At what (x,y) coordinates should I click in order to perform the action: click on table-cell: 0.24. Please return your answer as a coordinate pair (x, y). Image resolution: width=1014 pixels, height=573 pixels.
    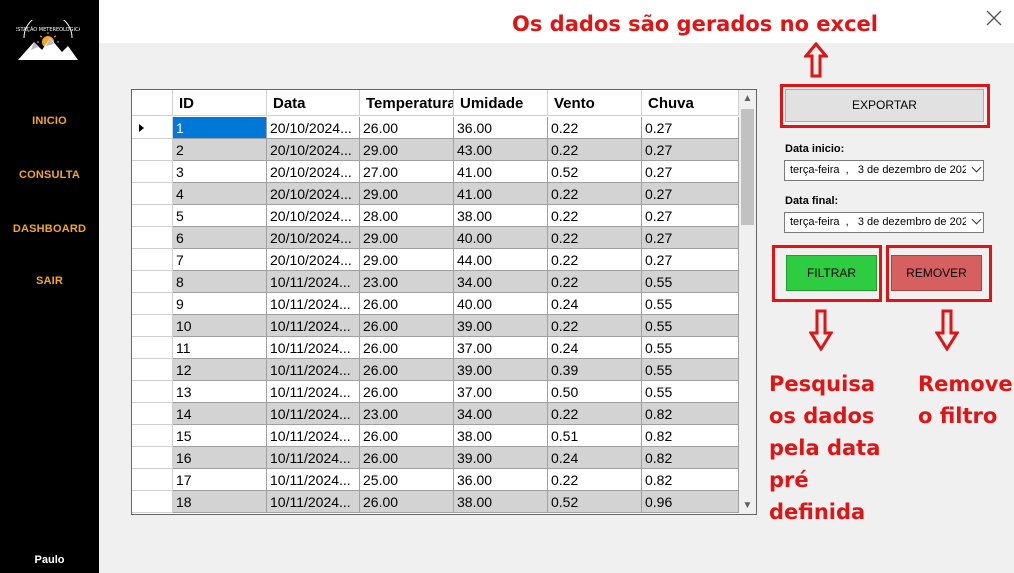
    Looking at the image, I should click on (595, 304).